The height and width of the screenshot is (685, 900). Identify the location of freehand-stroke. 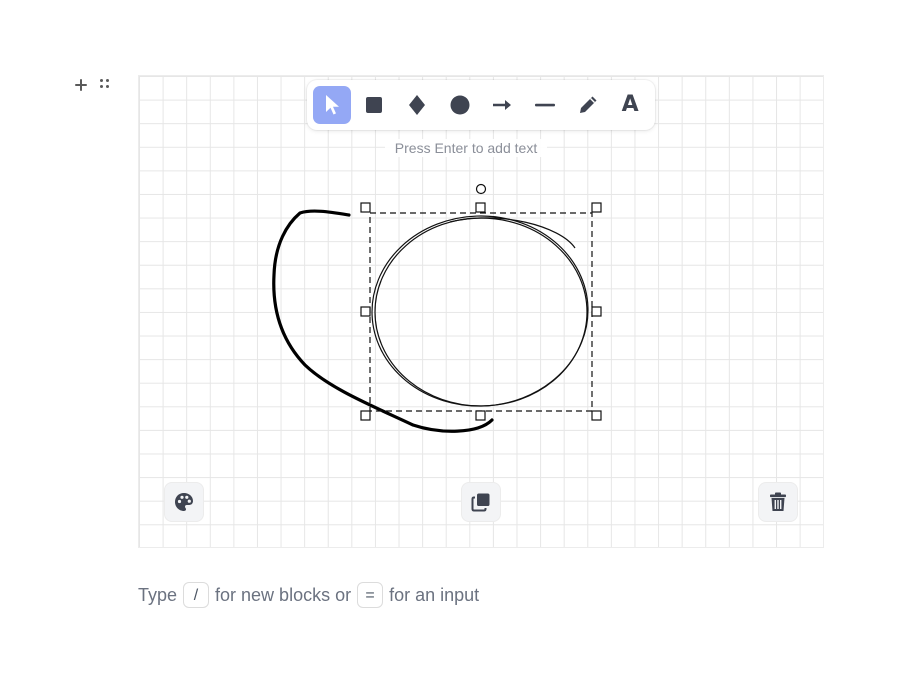
(383, 321).